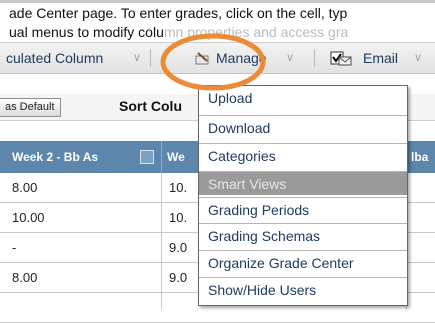  Describe the element at coordinates (303, 183) in the screenshot. I see `menu-item-smart-views: Smart Views` at that location.